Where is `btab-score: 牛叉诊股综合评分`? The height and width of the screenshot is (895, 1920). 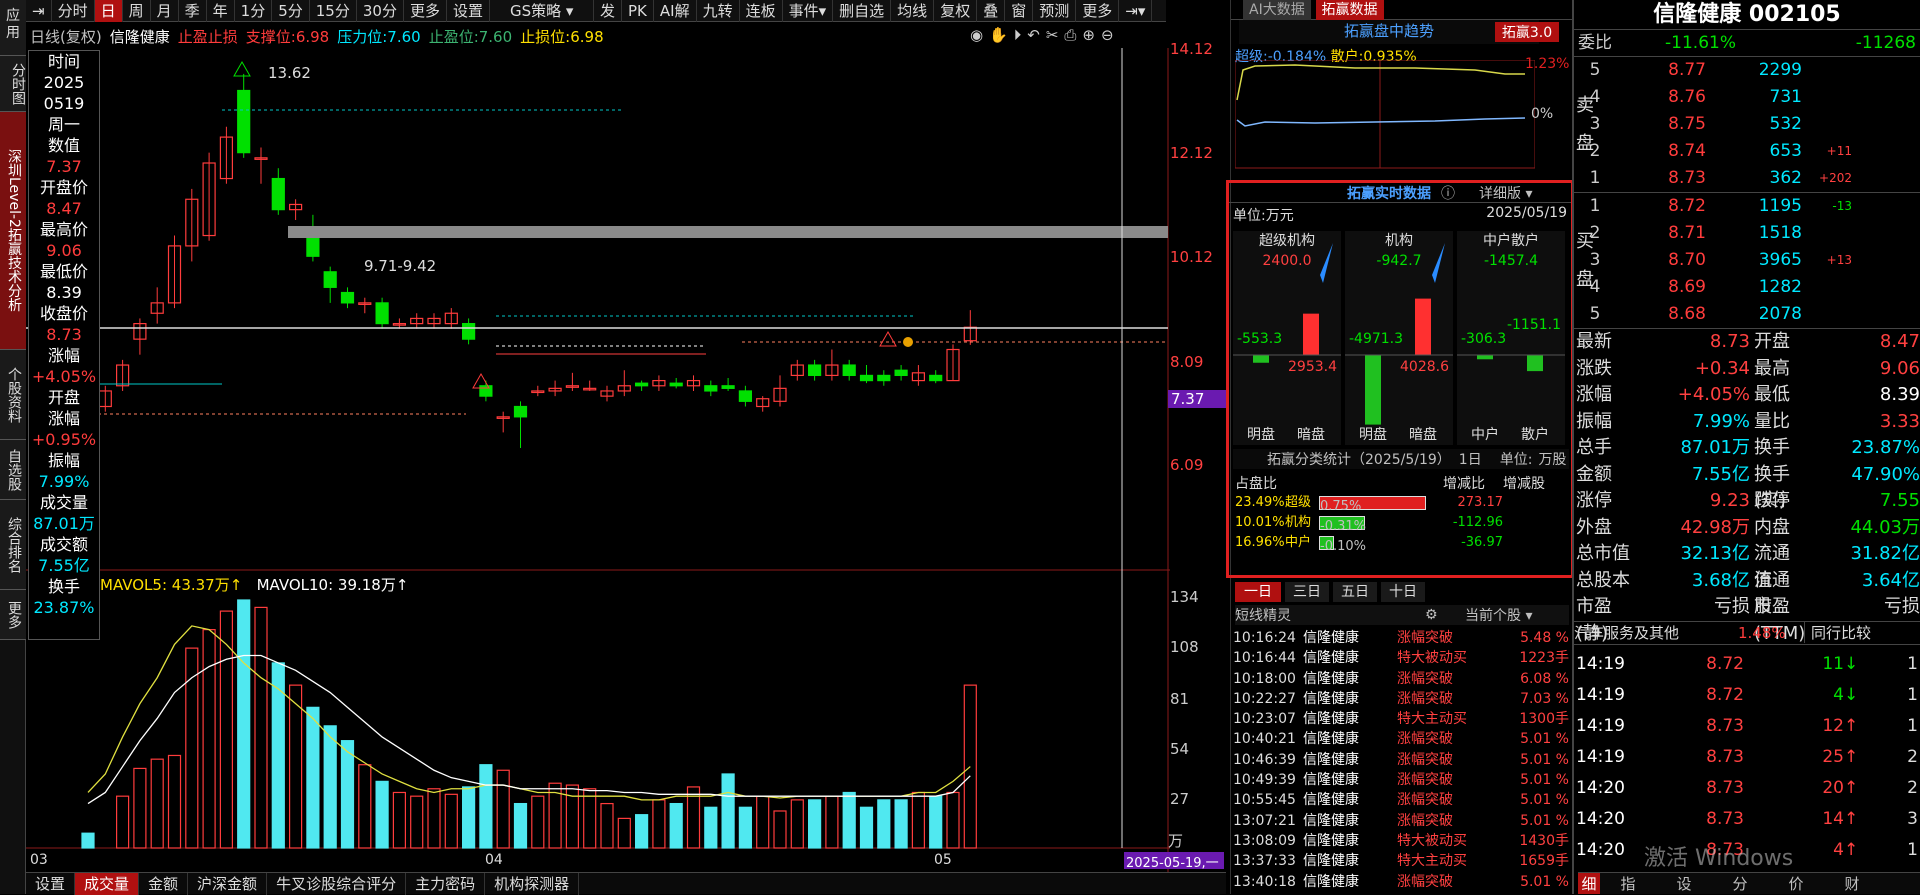 btab-score: 牛叉诊股综合评分 is located at coordinates (337, 883).